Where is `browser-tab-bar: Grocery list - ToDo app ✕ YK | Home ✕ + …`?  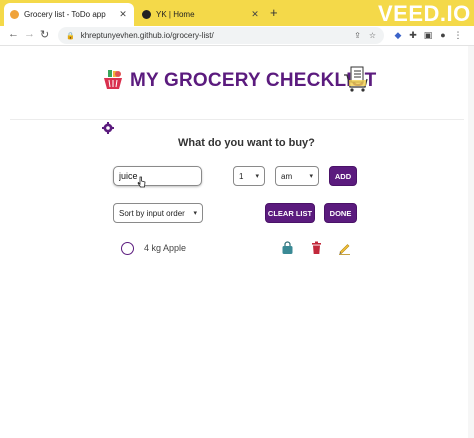 browser-tab-bar: Grocery list - ToDo app ✕ YK | Home ✕ + … is located at coordinates (237, 13).